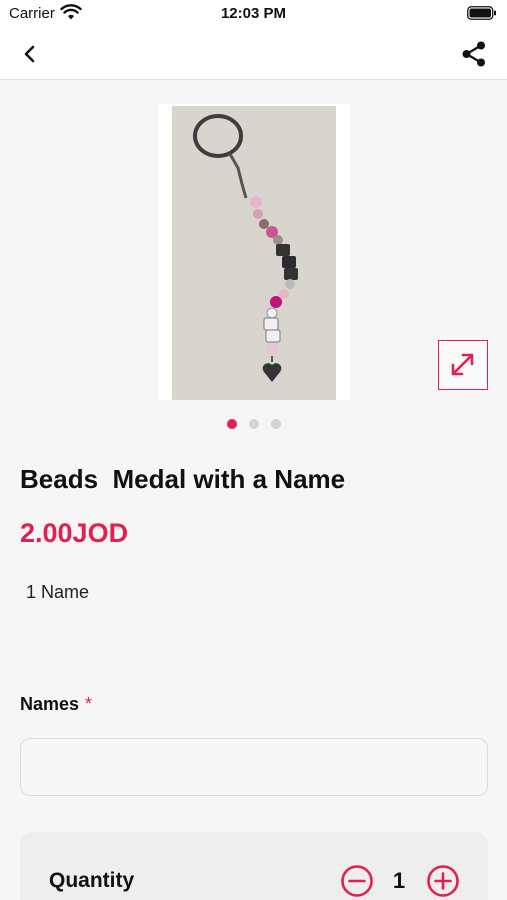  I want to click on product-description: 1 Name, so click(58, 592).